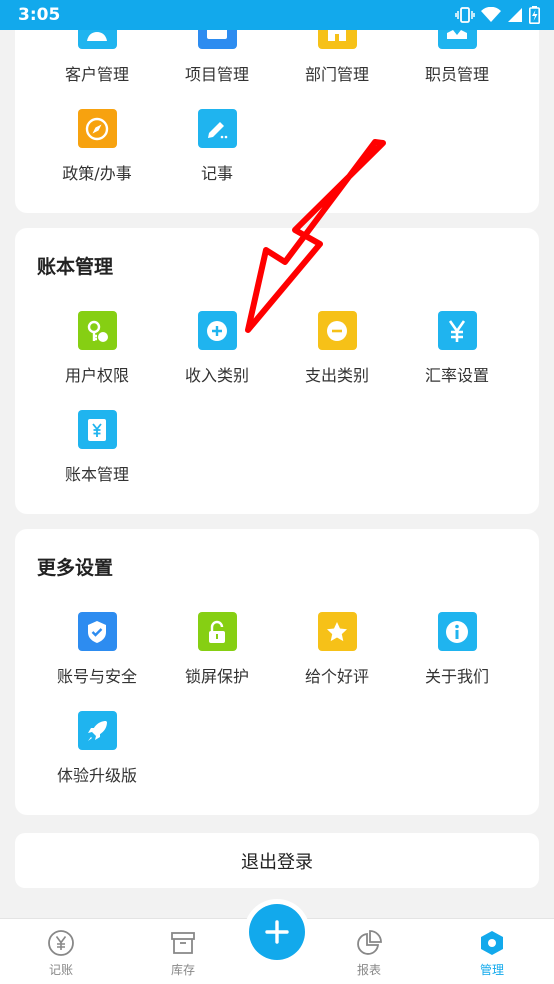  I want to click on archive-box-icon, so click(183, 943).